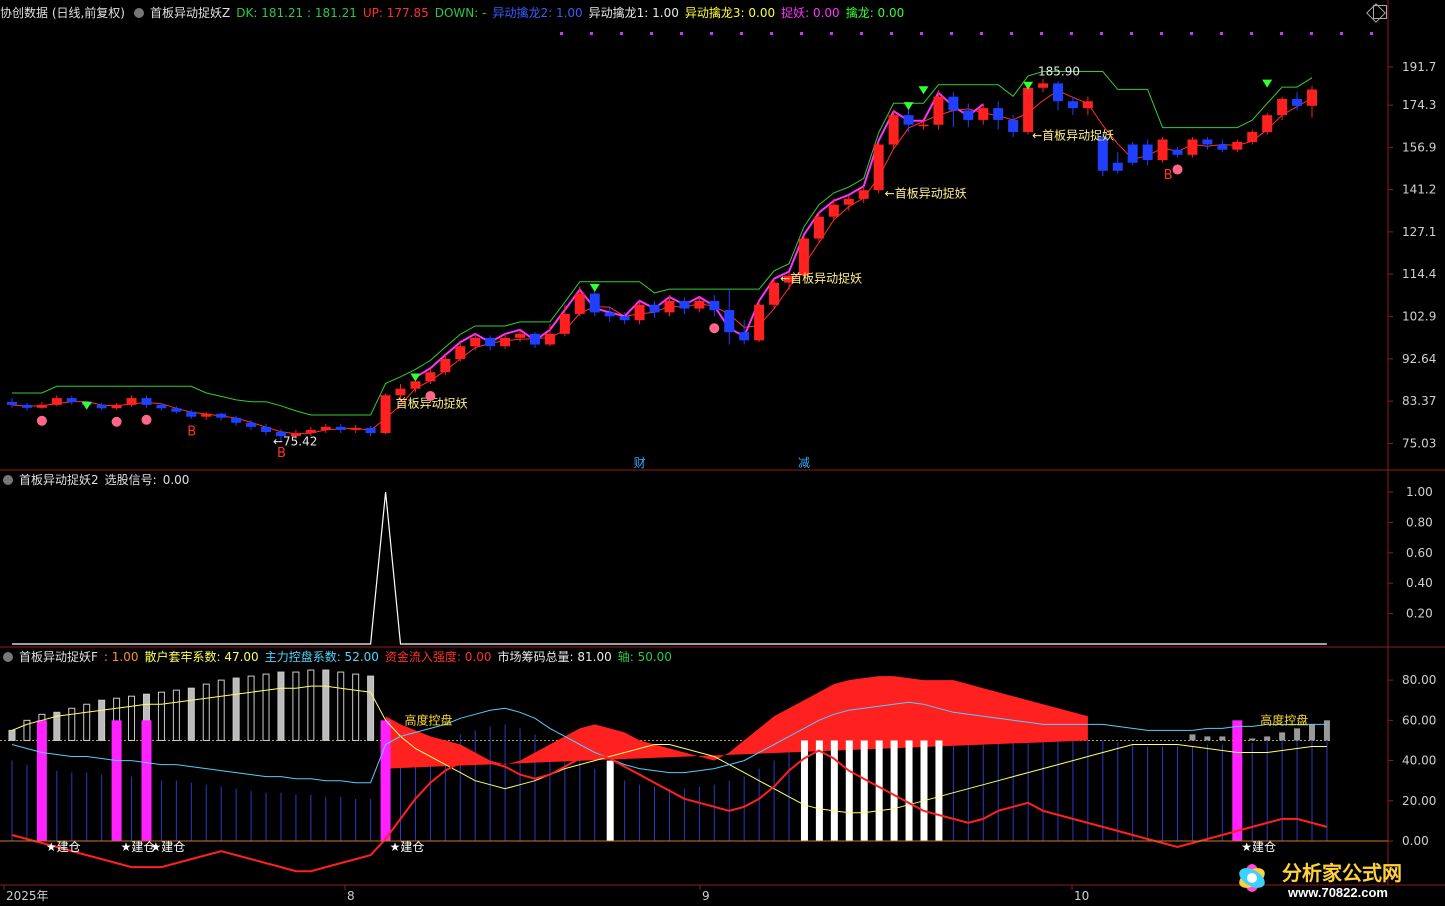 Image resolution: width=1445 pixels, height=906 pixels. I want to click on settings-dot-icon, so click(139, 13).